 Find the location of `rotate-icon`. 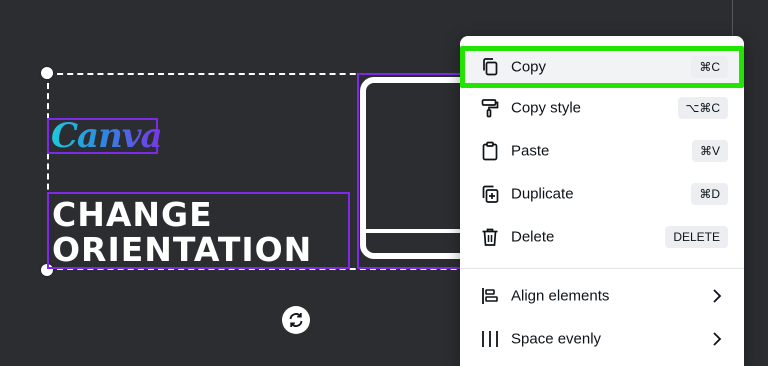

rotate-icon is located at coordinates (296, 320).